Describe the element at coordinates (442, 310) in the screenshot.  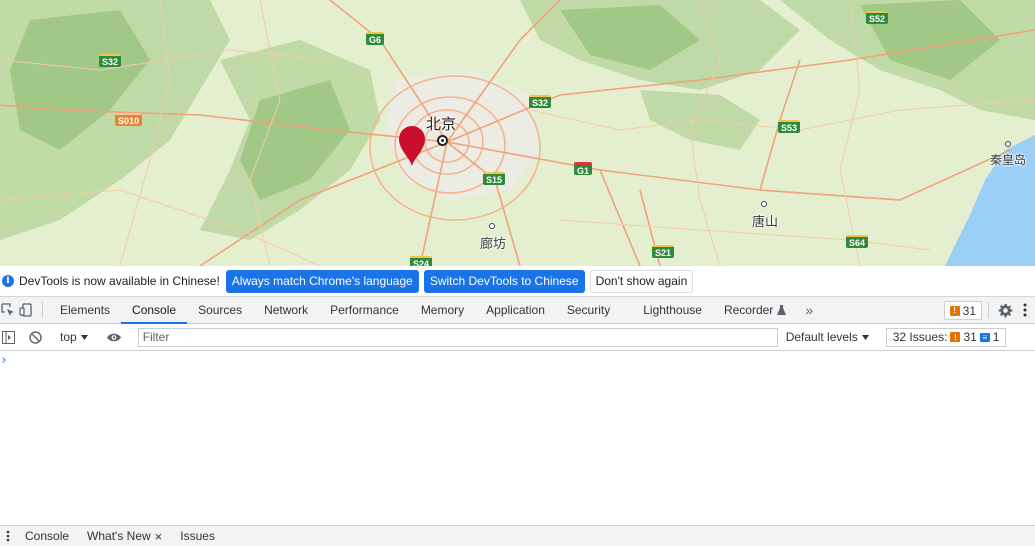
I see `tab-memory: Memory` at that location.